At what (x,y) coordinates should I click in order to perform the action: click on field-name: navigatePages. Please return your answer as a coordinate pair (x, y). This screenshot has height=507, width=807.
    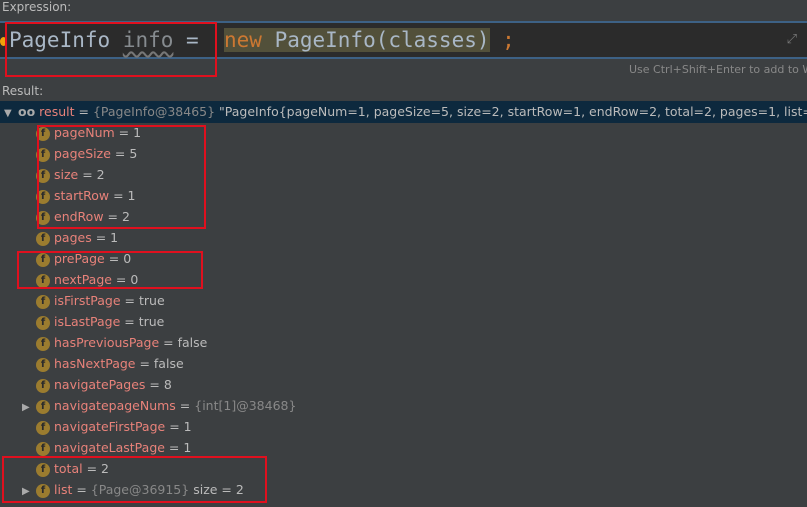
    Looking at the image, I should click on (100, 384).